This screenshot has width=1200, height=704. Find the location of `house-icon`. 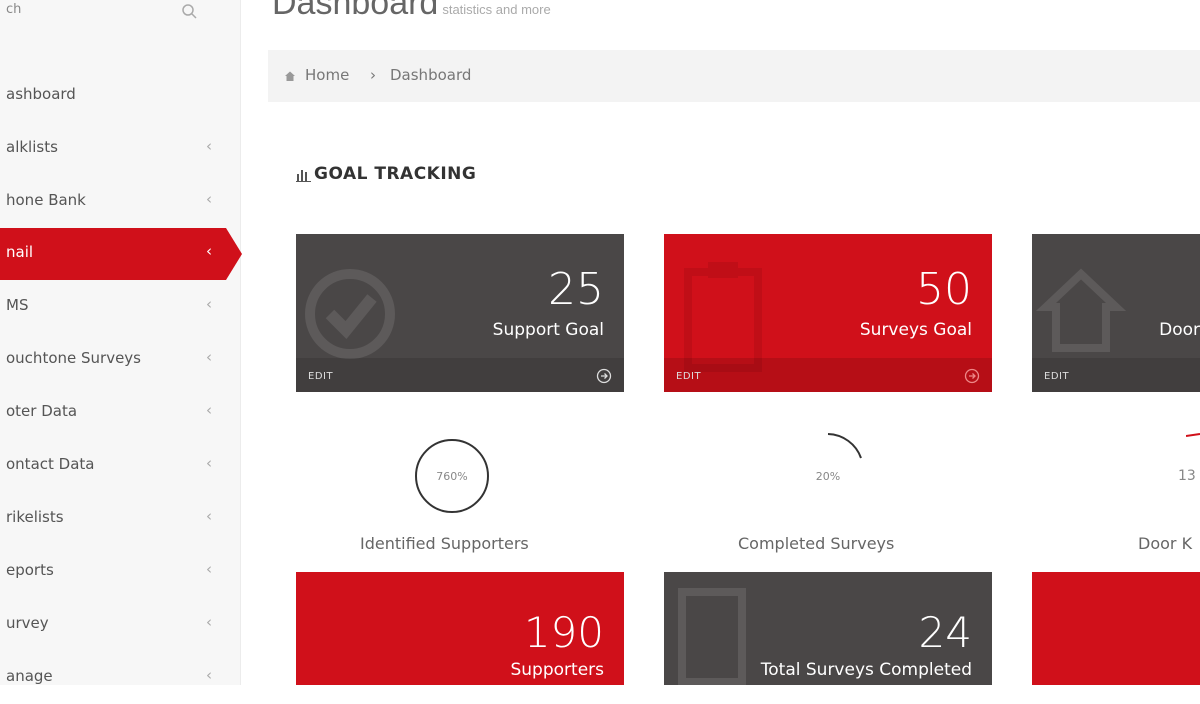

house-icon is located at coordinates (1081, 310).